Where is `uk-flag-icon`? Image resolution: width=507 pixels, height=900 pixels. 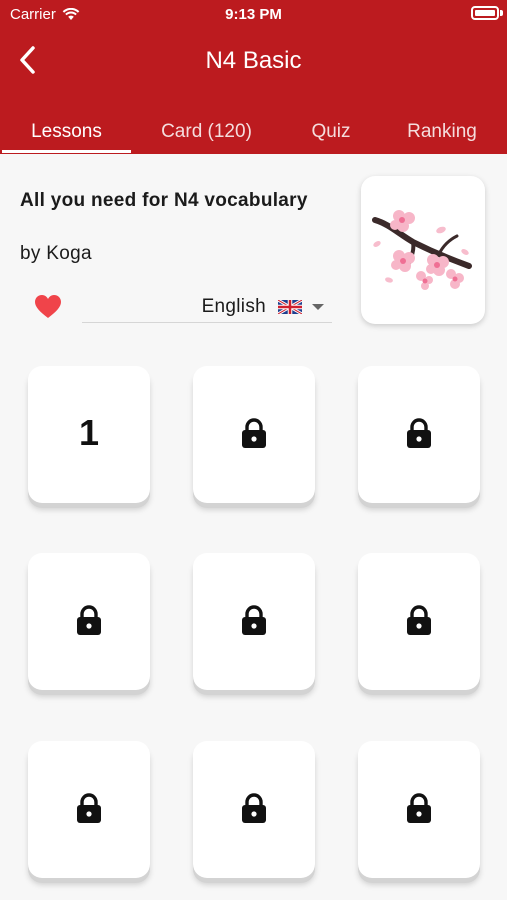 uk-flag-icon is located at coordinates (290, 307).